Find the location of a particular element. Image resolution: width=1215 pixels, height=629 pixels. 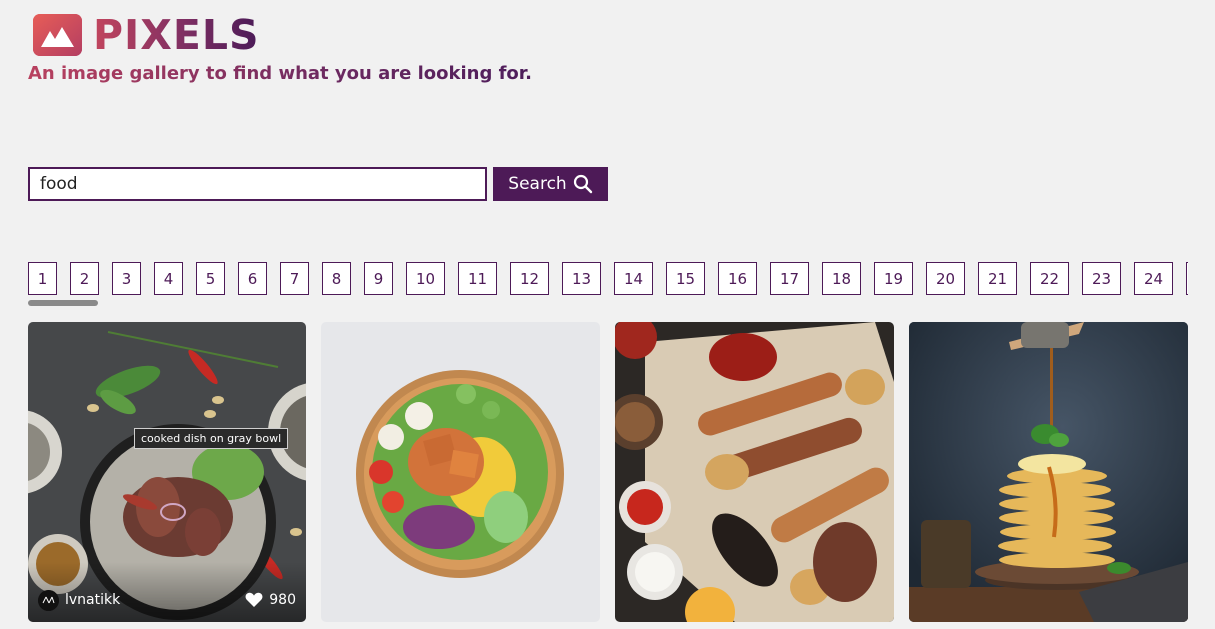

page-button-21: 21 is located at coordinates (997, 278).